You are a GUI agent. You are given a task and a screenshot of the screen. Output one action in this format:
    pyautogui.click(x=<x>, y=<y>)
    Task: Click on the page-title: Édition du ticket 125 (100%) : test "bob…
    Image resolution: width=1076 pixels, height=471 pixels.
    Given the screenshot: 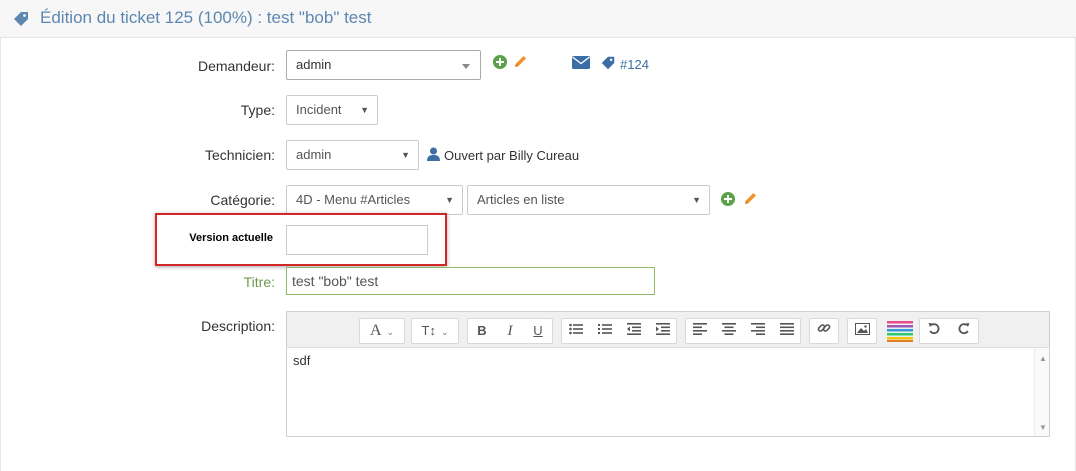 What is the action you would take?
    pyautogui.click(x=206, y=17)
    